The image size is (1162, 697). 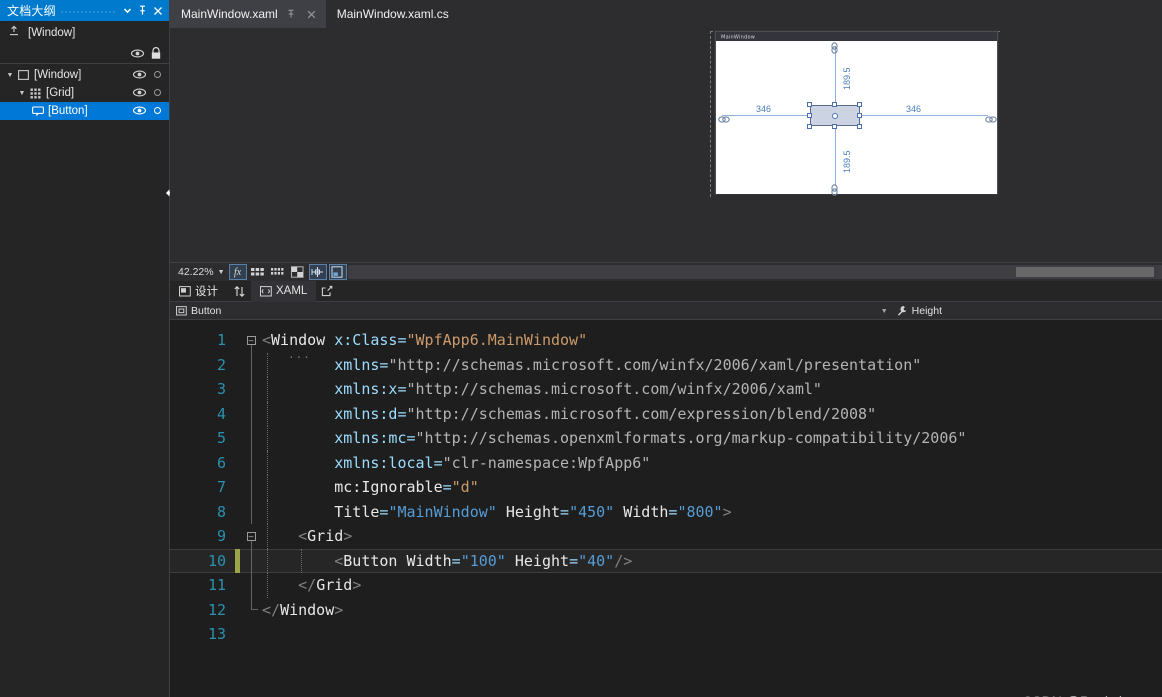 What do you see at coordinates (809, 126) in the screenshot?
I see `resize-handle-sw` at bounding box center [809, 126].